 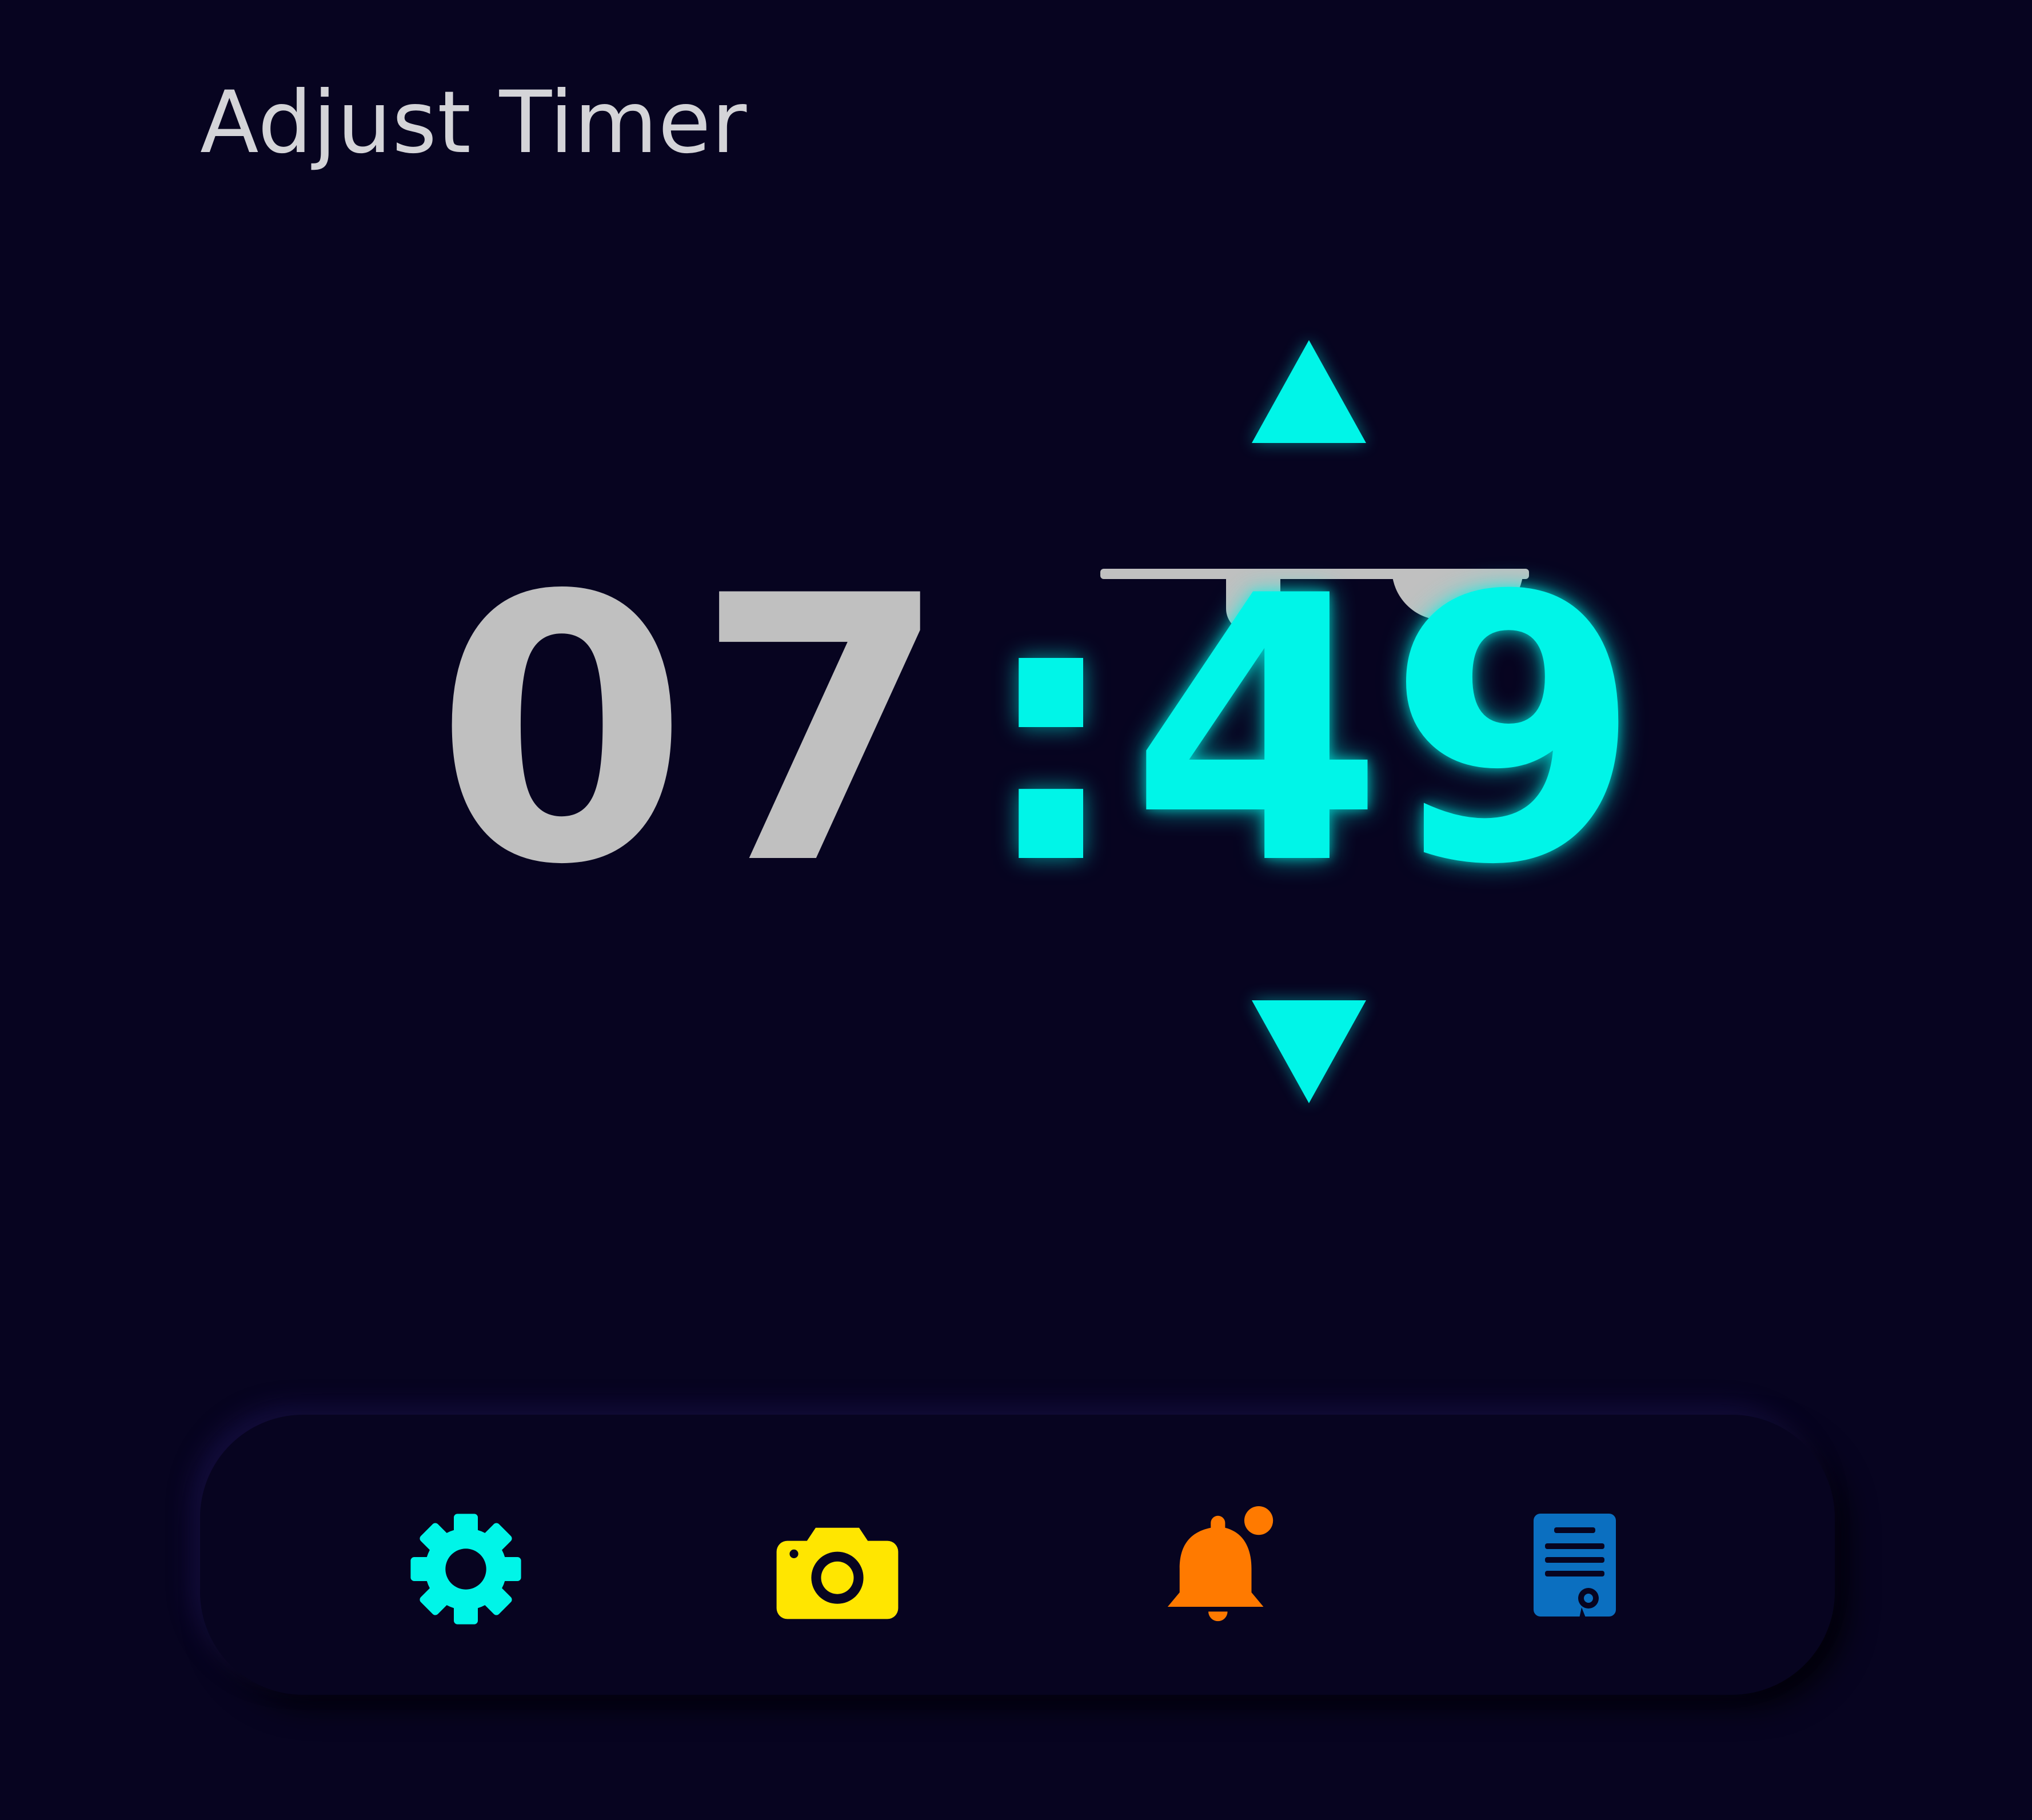 I want to click on minutes-wrapper: 49, so click(x=1387, y=731).